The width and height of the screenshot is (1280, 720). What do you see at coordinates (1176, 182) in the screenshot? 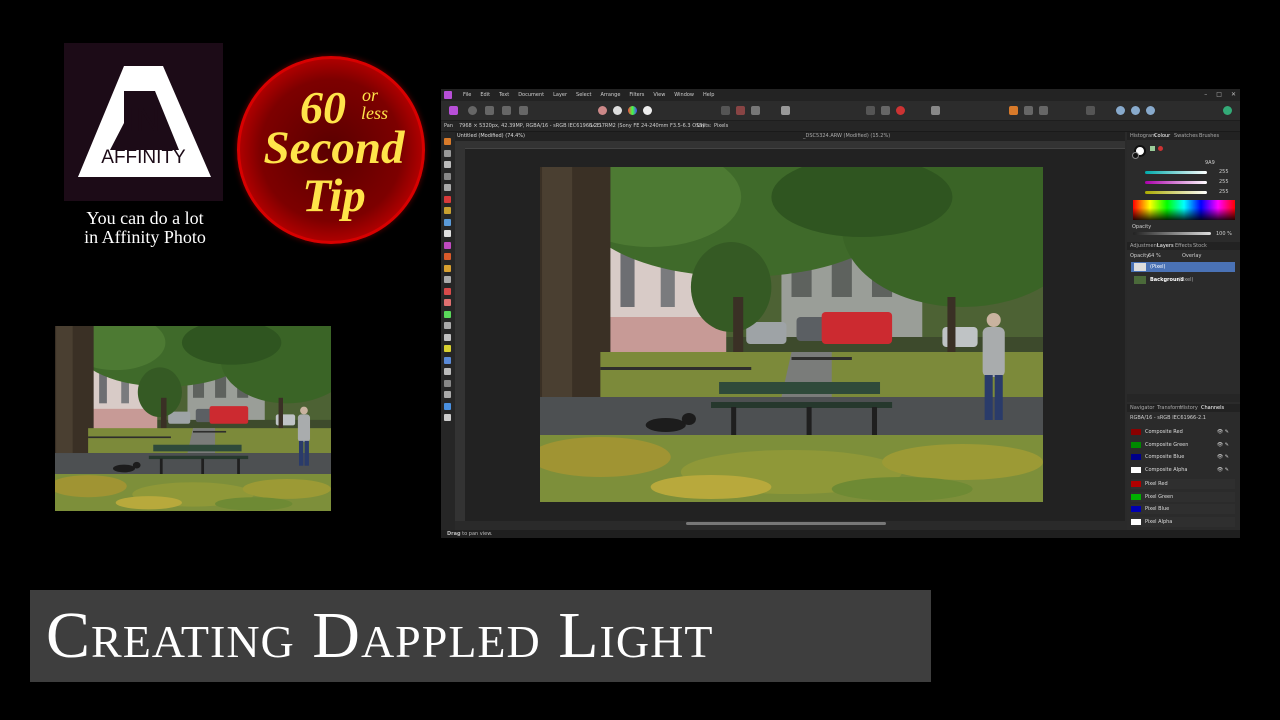
I see `green-slider` at bounding box center [1176, 182].